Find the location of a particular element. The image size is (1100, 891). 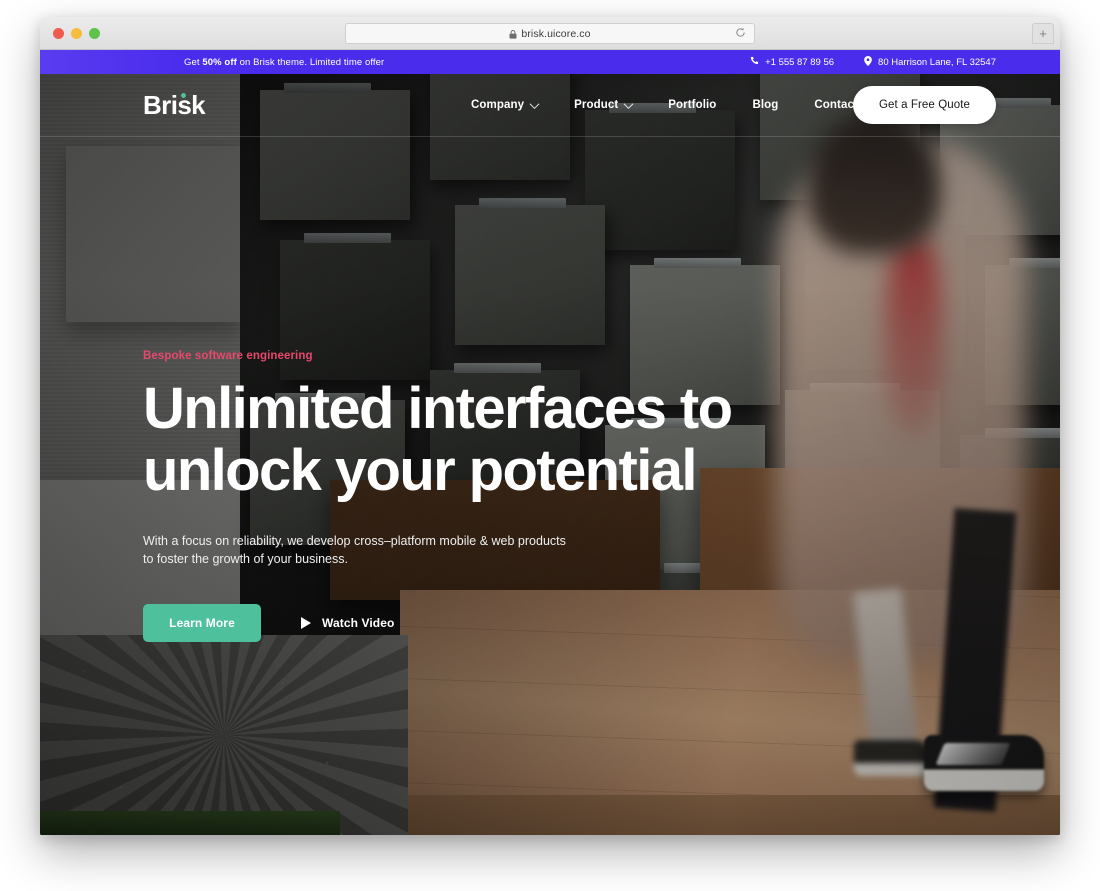

nav-item-product: Product is located at coordinates (603, 104).